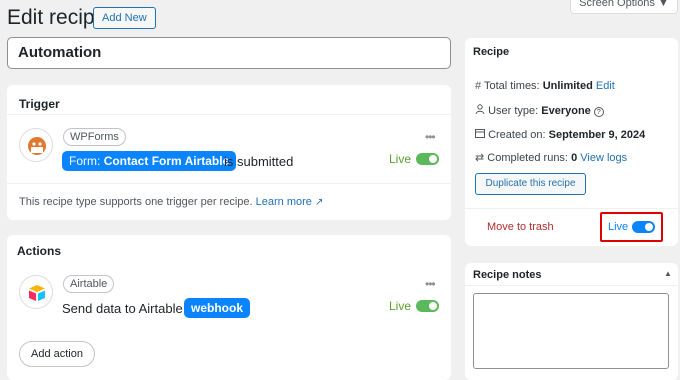 The height and width of the screenshot is (380, 680). Describe the element at coordinates (507, 275) in the screenshot. I see `recipe-notes-heading: Recipe notes` at that location.